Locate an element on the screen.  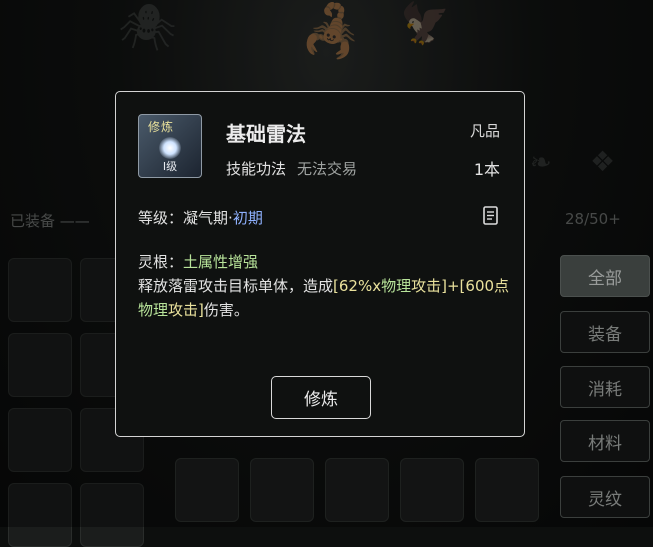
item-type: 技能功法 is located at coordinates (256, 169).